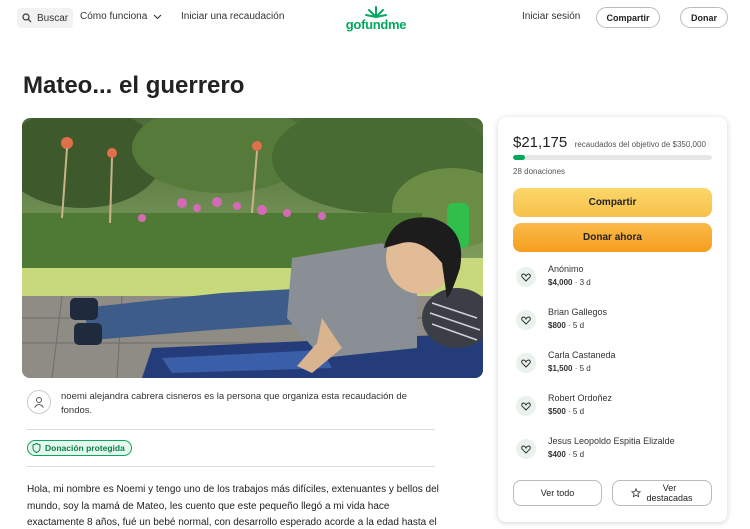  Describe the element at coordinates (540, 142) in the screenshot. I see `raised-amount: $21,175` at that location.